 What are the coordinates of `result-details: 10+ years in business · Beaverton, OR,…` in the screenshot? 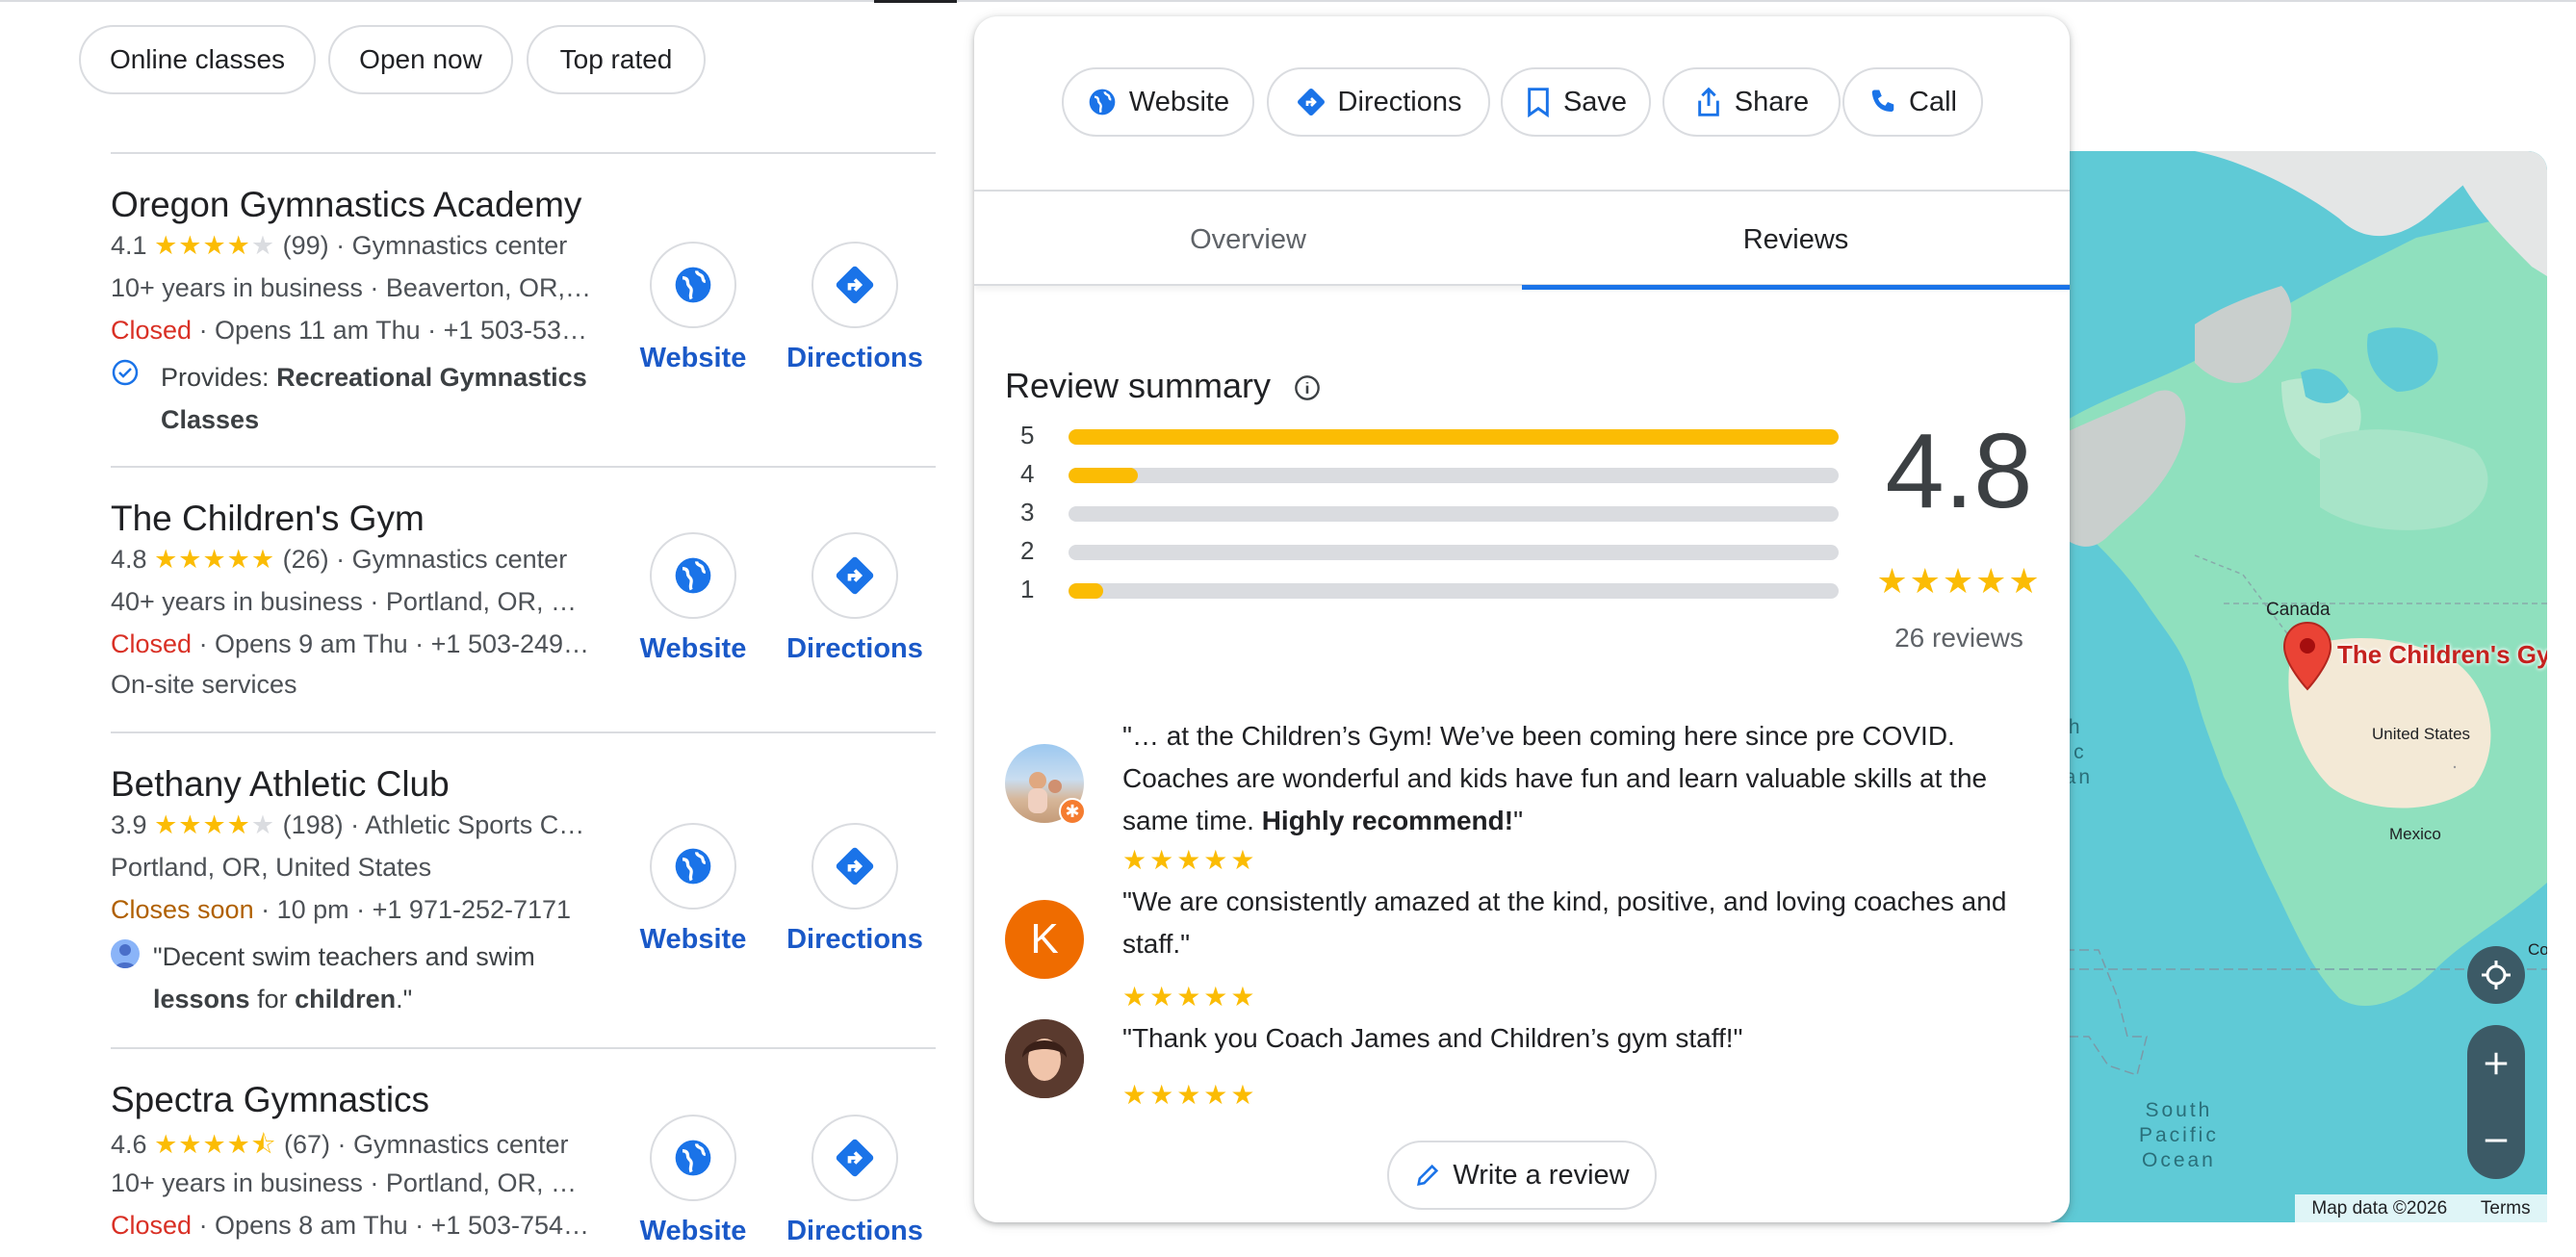 It's located at (351, 287).